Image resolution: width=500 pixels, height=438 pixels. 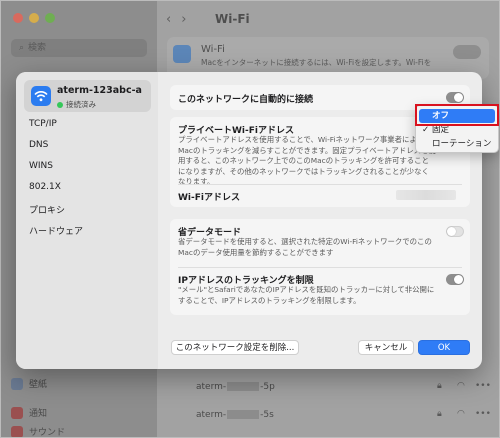 I want to click on back-arrow-icon: ‹, so click(x=173, y=19).